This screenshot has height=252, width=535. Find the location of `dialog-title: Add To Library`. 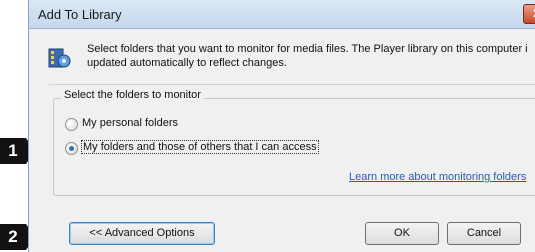

dialog-title: Add To Library is located at coordinates (80, 14).